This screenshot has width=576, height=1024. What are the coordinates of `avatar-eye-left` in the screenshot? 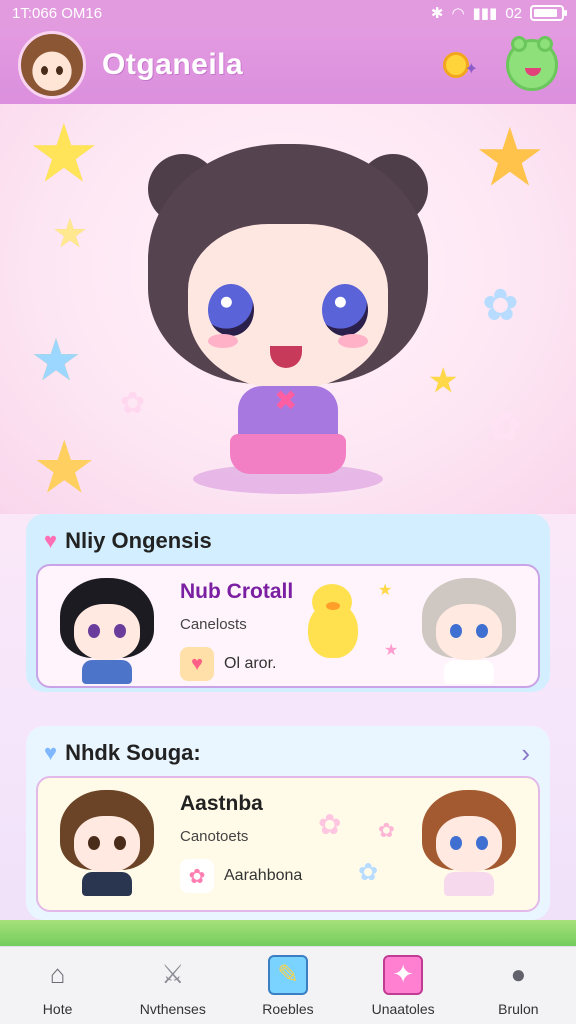 It's located at (44, 70).